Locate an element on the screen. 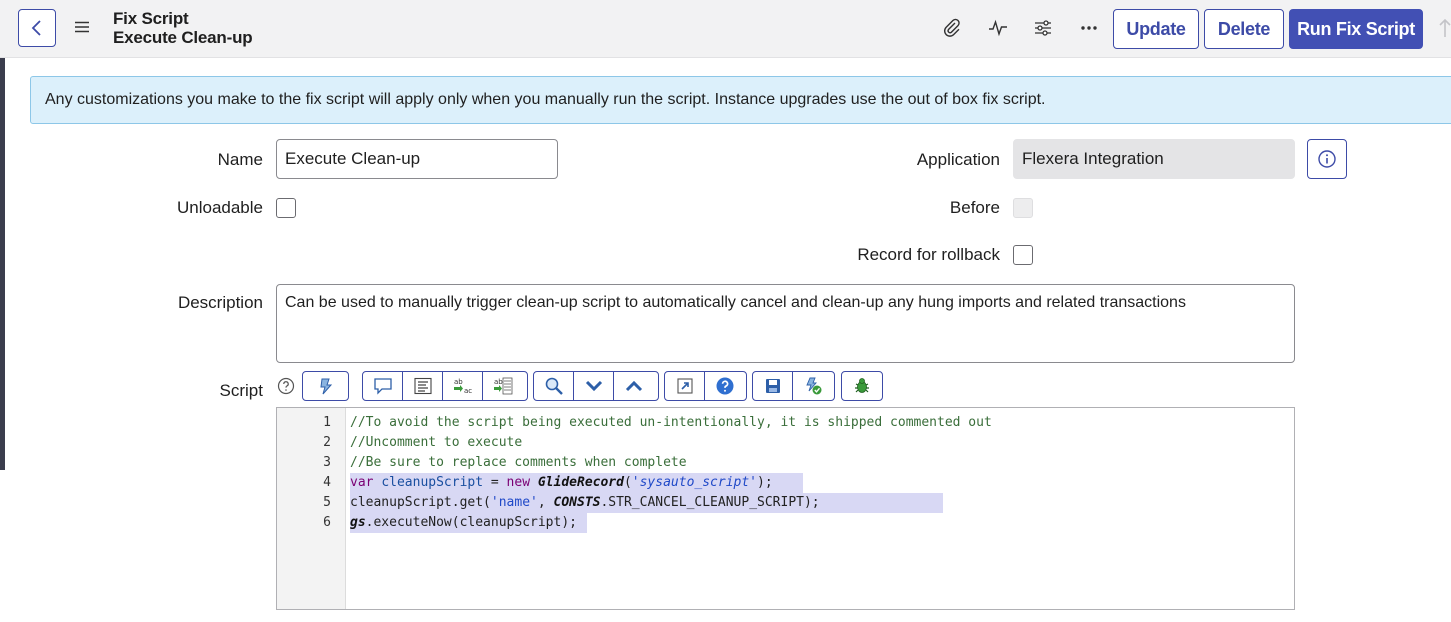  replace-all-icon: ab is located at coordinates (503, 386).